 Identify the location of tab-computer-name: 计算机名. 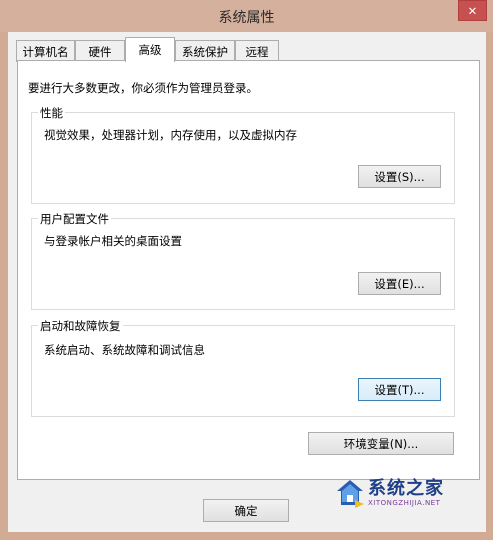
(45, 51).